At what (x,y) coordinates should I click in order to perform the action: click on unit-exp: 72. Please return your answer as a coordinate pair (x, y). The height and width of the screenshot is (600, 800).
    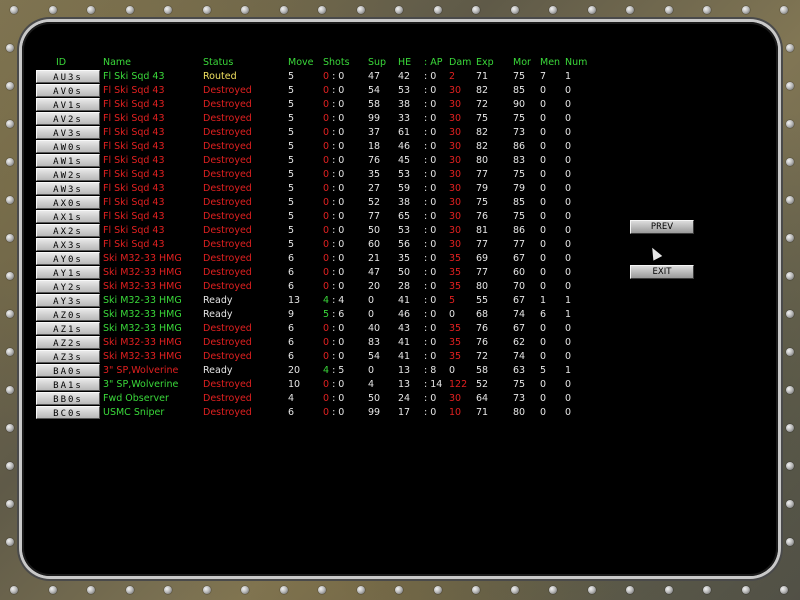
    Looking at the image, I should click on (482, 356).